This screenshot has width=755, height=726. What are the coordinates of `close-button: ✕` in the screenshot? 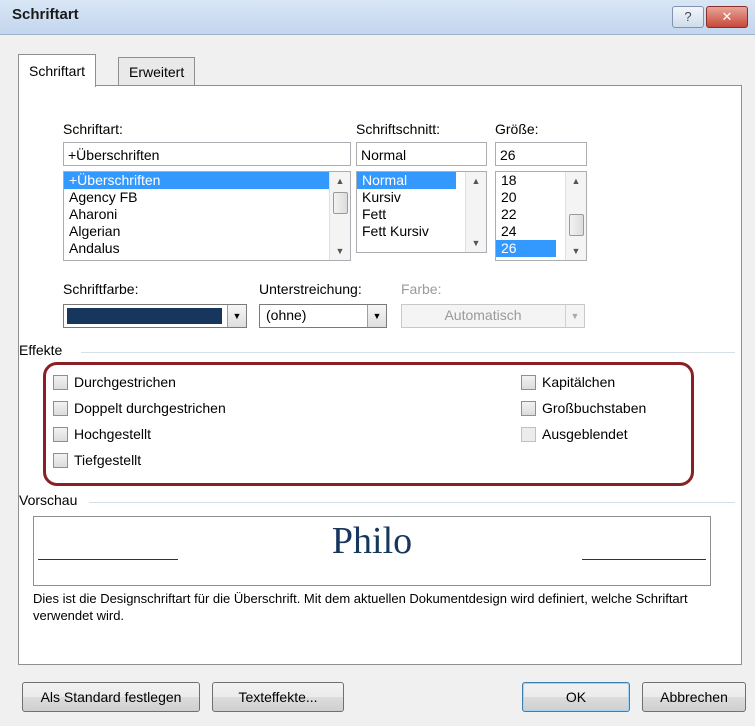 It's located at (727, 17).